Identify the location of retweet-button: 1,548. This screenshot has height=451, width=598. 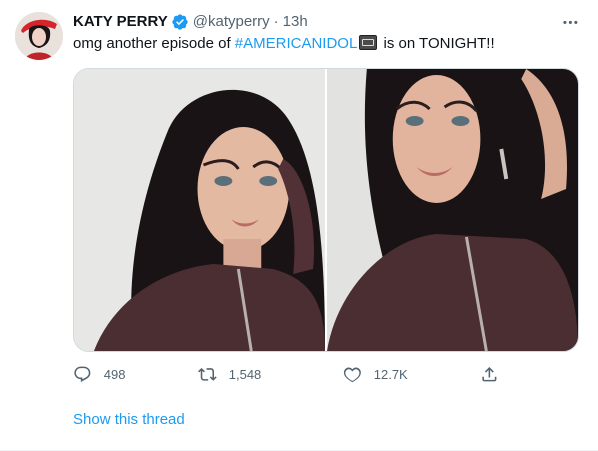
(229, 374).